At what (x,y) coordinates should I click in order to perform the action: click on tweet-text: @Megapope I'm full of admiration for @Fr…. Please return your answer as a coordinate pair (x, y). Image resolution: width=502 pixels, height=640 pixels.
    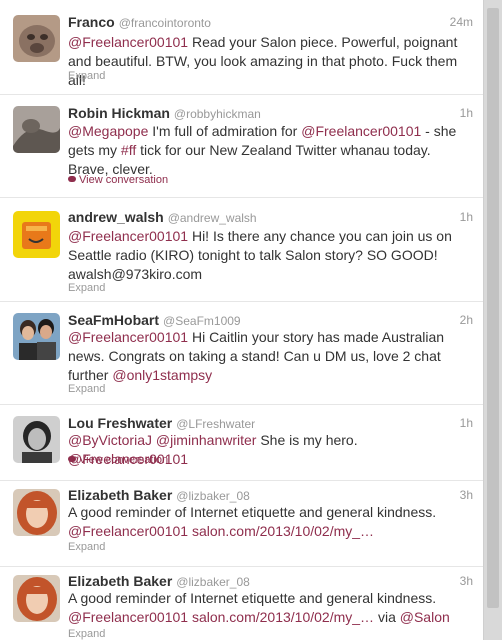
    Looking at the image, I should click on (270, 150).